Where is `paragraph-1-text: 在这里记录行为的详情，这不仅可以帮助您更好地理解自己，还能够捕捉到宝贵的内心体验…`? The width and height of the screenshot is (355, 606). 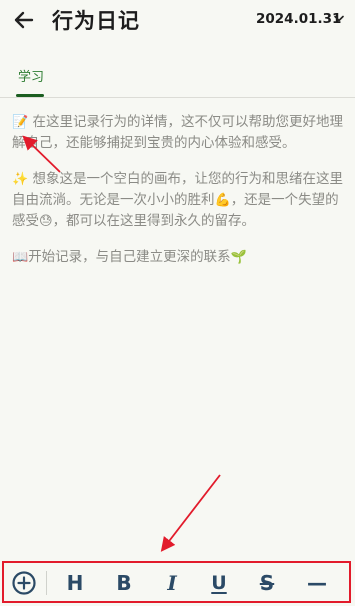
paragraph-1-text: 在这里记录行为的详情，这不仅可以帮助您更好地理解自己，还能够捕捉到宝贵的内心体验… is located at coordinates (177, 132).